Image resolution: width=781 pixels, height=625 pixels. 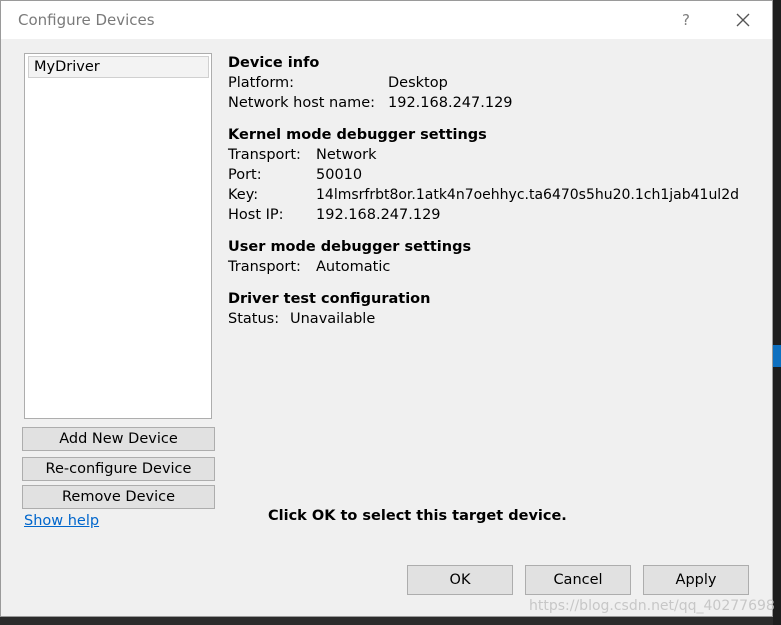 I want to click on list-item: MyDriver, so click(x=118, y=67).